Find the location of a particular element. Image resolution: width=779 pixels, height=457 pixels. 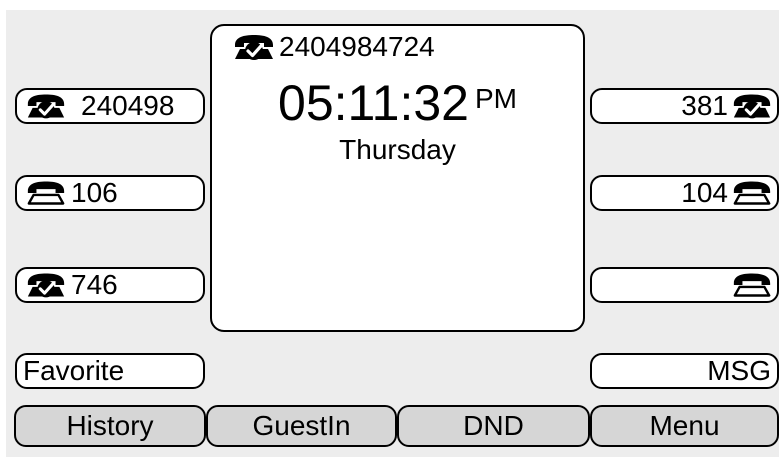

line-key-left-2: 106 is located at coordinates (110, 193).